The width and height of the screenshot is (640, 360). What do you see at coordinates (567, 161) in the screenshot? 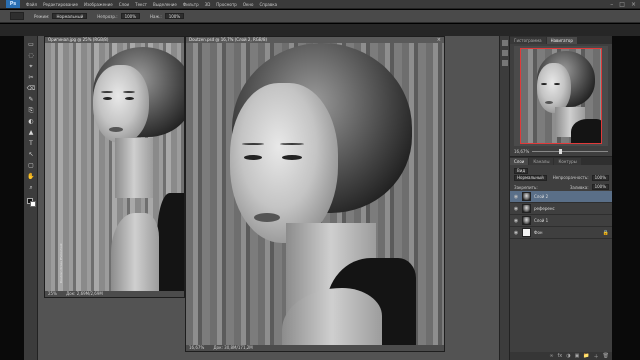
I see `tab-paths: Контуры` at bounding box center [567, 161].